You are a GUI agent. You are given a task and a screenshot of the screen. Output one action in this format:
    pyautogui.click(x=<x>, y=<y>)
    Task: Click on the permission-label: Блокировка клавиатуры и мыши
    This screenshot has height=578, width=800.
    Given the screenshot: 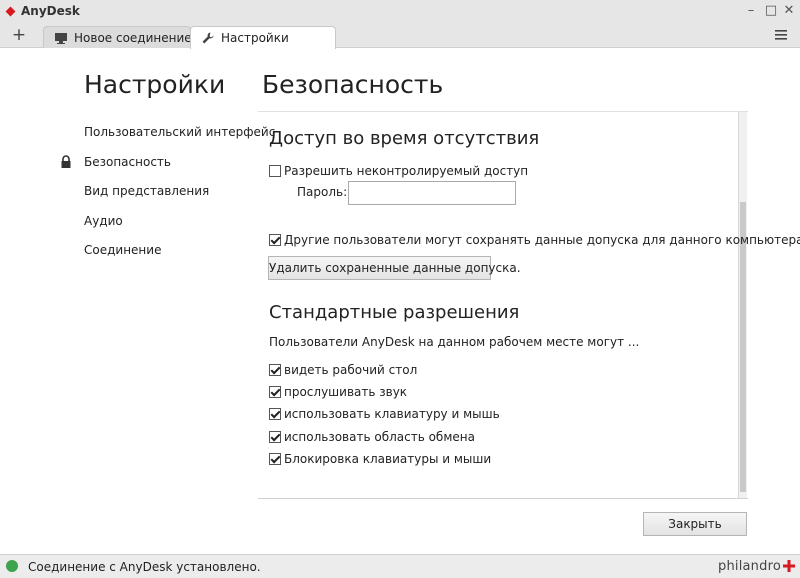 What is the action you would take?
    pyautogui.click(x=388, y=459)
    